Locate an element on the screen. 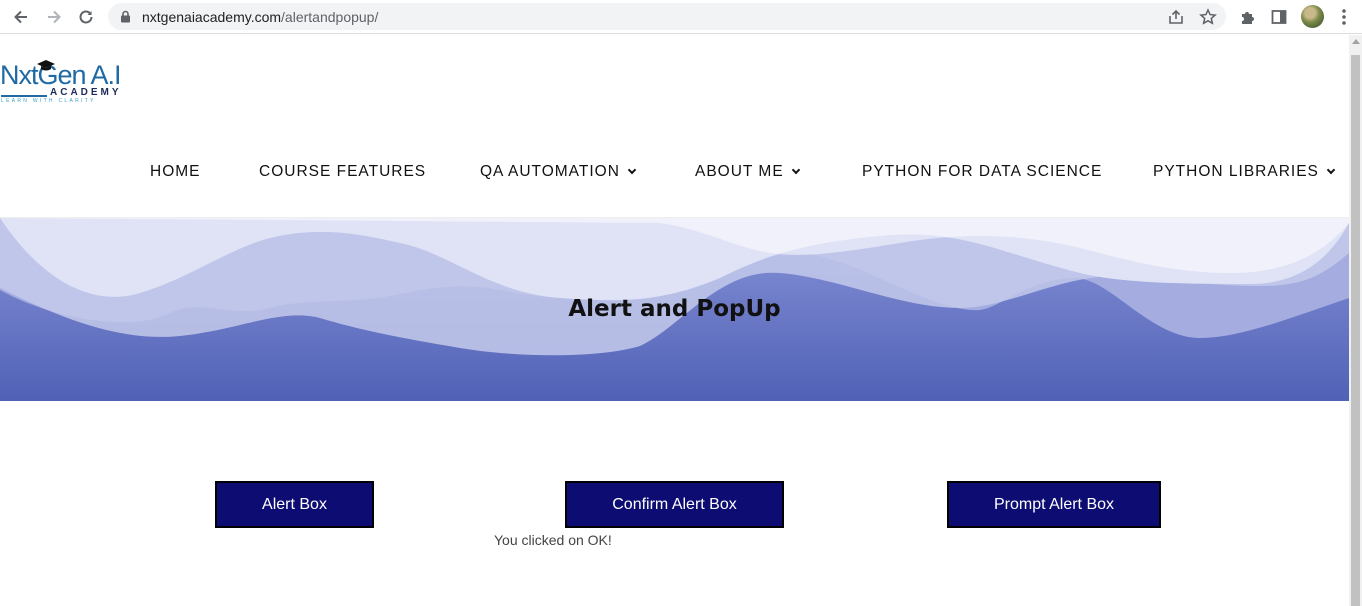 This screenshot has height=606, width=1362. nav-item-qa-automation: QA AUTOMATION is located at coordinates (558, 172).